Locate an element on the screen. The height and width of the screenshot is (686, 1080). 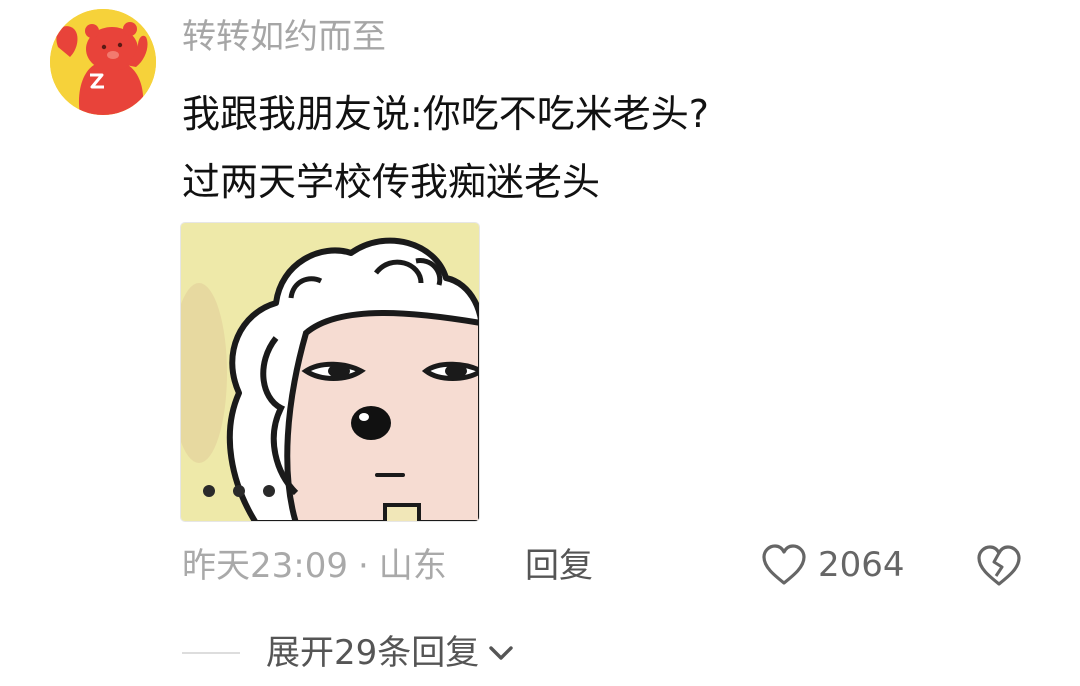
comment-line: 过两天学校传我痴迷老头 is located at coordinates (391, 182).